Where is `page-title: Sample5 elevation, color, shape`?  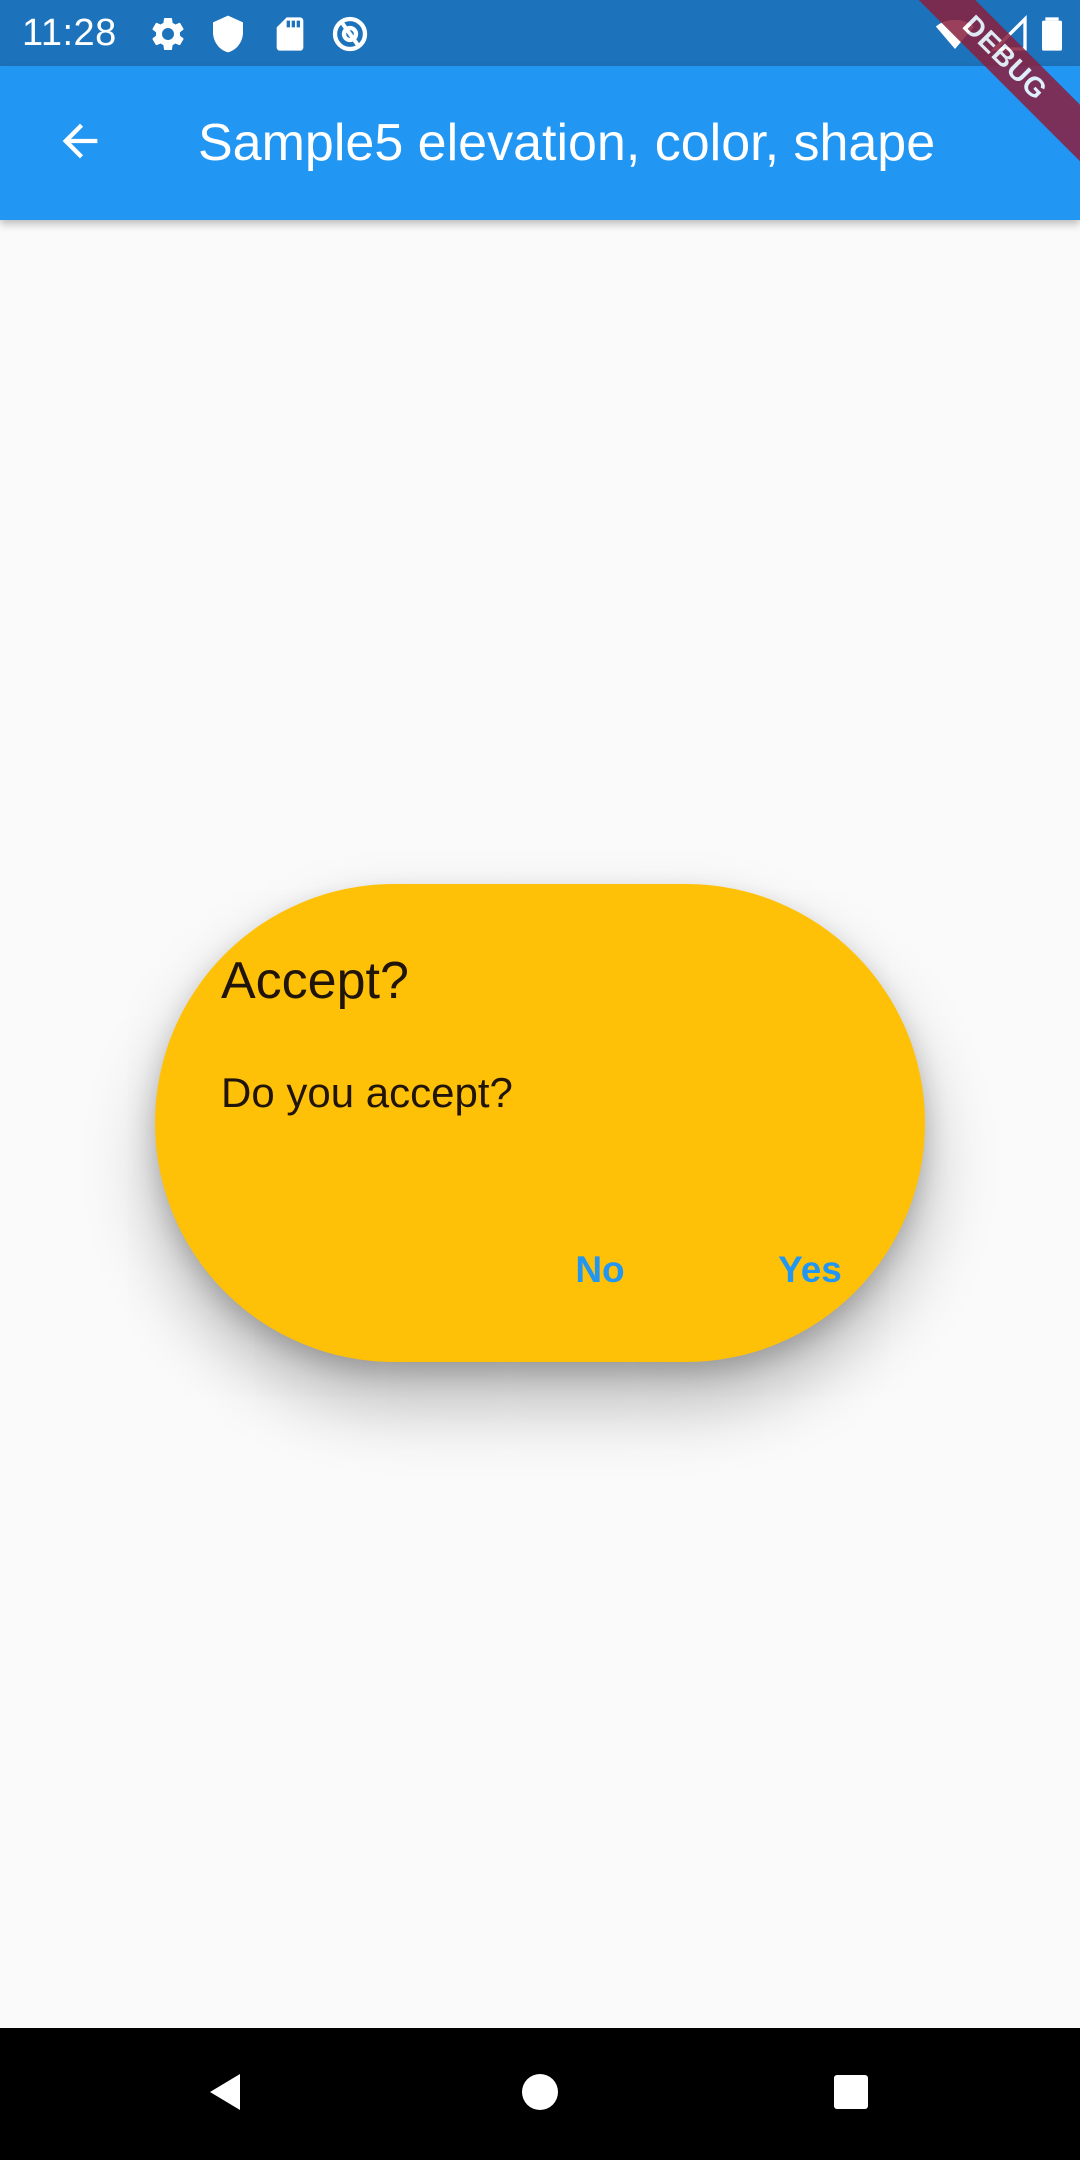 page-title: Sample5 elevation, color, shape is located at coordinates (567, 143).